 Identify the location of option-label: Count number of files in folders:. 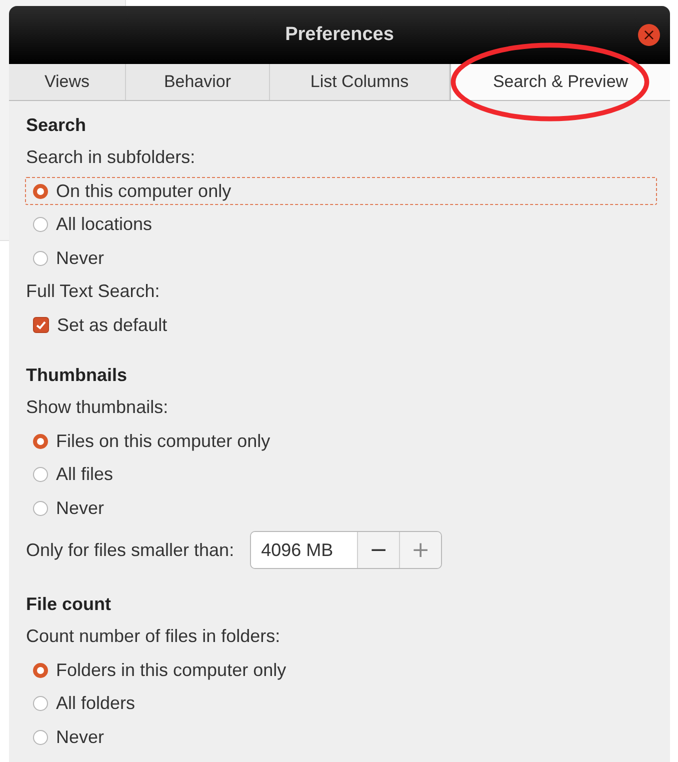
(153, 637).